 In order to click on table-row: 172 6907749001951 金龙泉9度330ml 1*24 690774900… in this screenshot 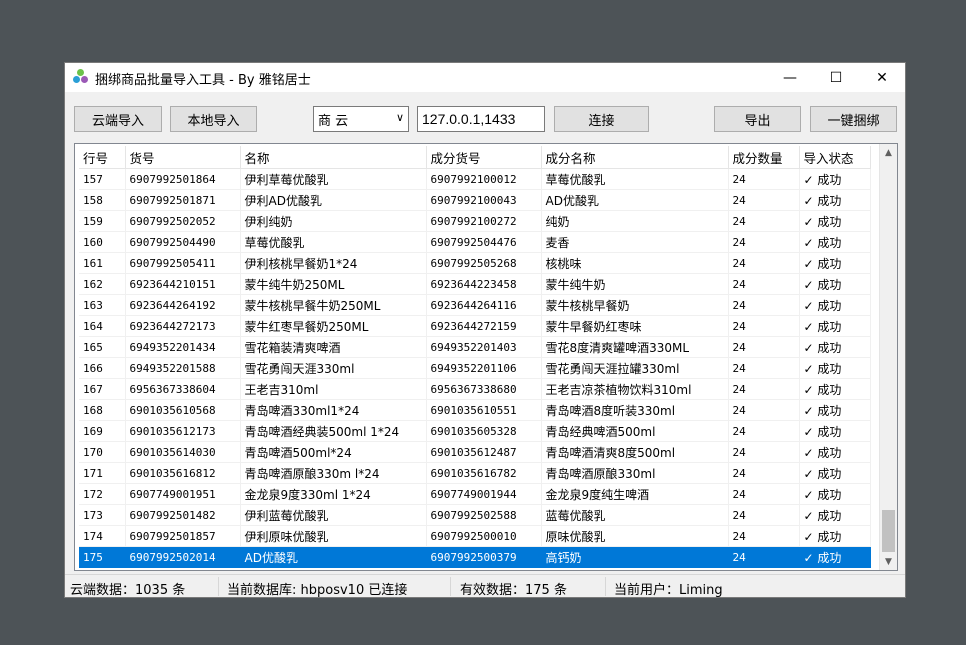, I will do `click(475, 494)`.